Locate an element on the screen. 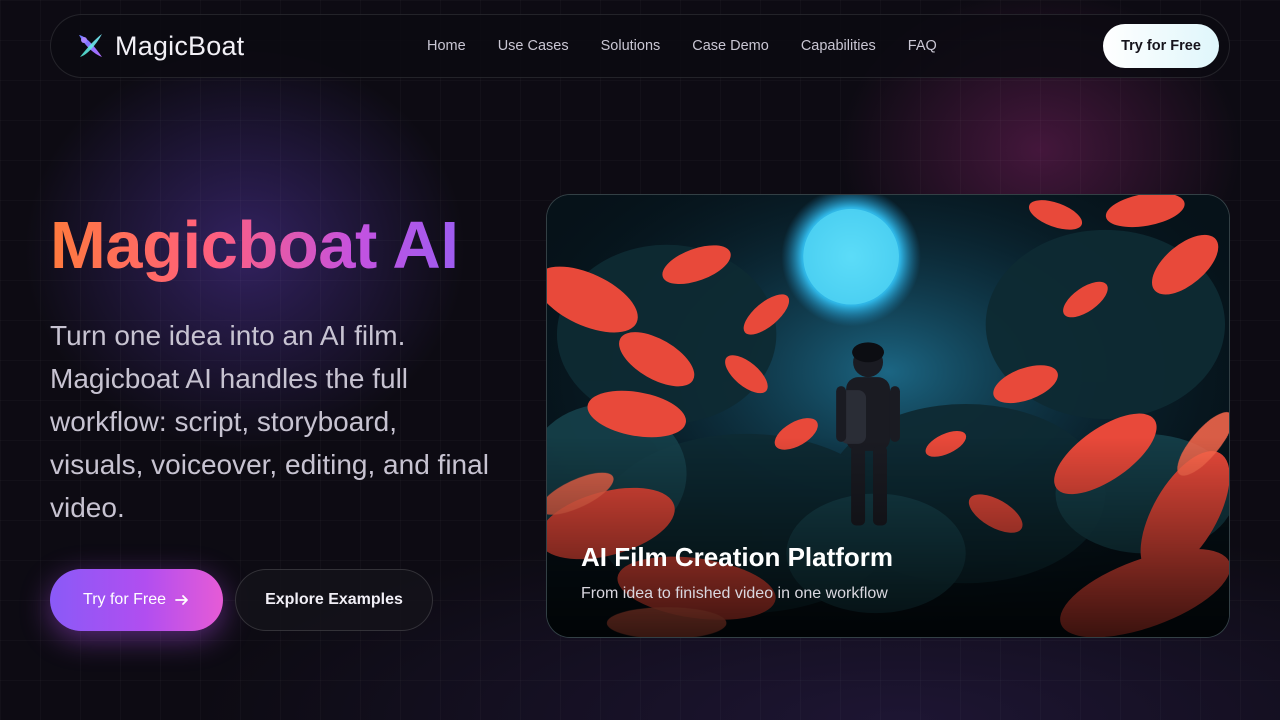  brand-name: MagicBoat is located at coordinates (180, 45).